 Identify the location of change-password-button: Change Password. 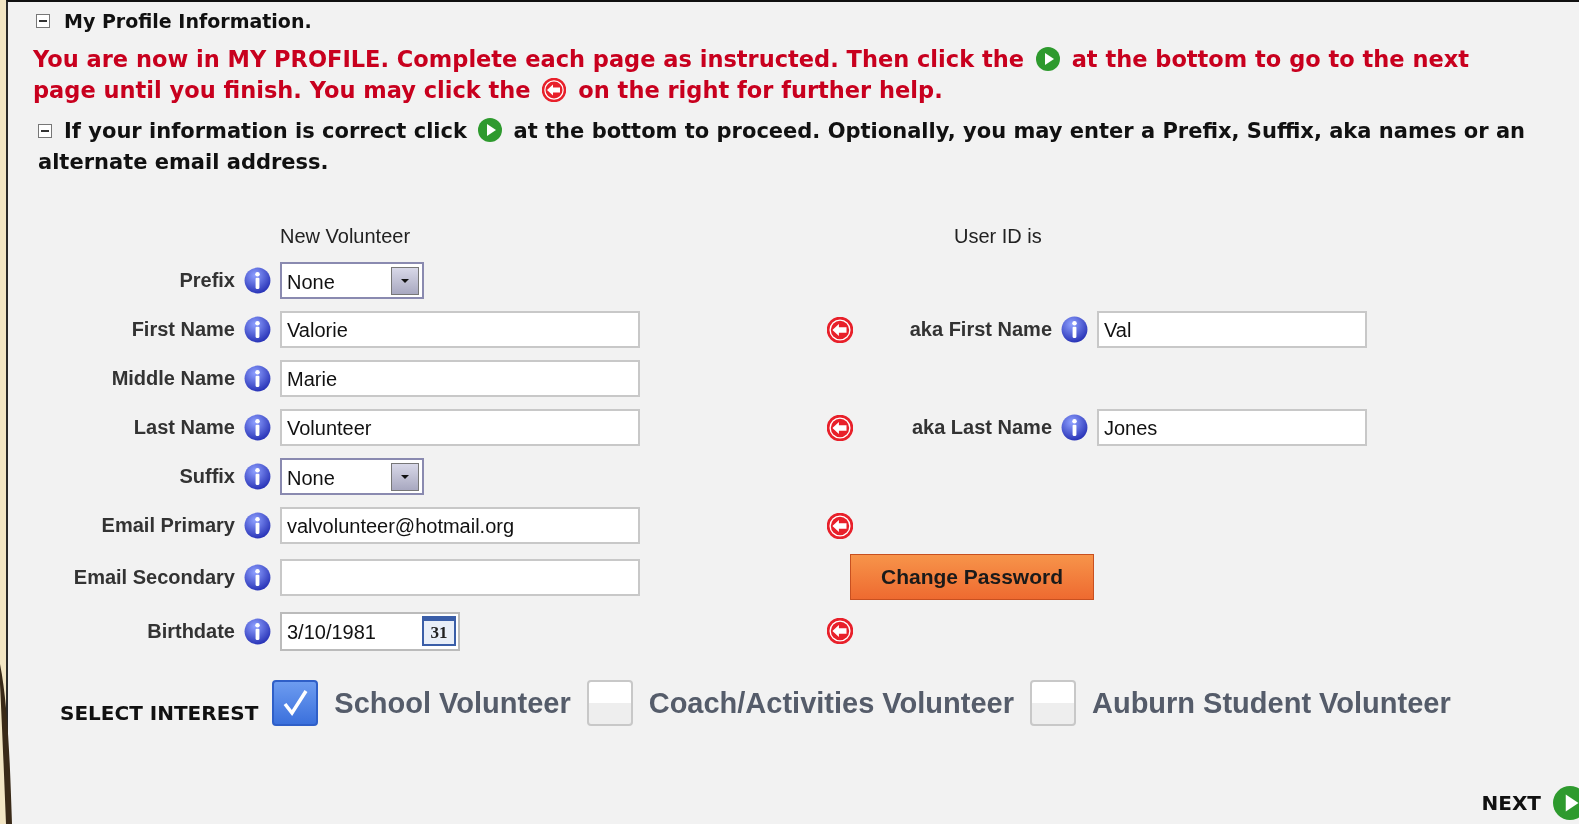
(972, 577).